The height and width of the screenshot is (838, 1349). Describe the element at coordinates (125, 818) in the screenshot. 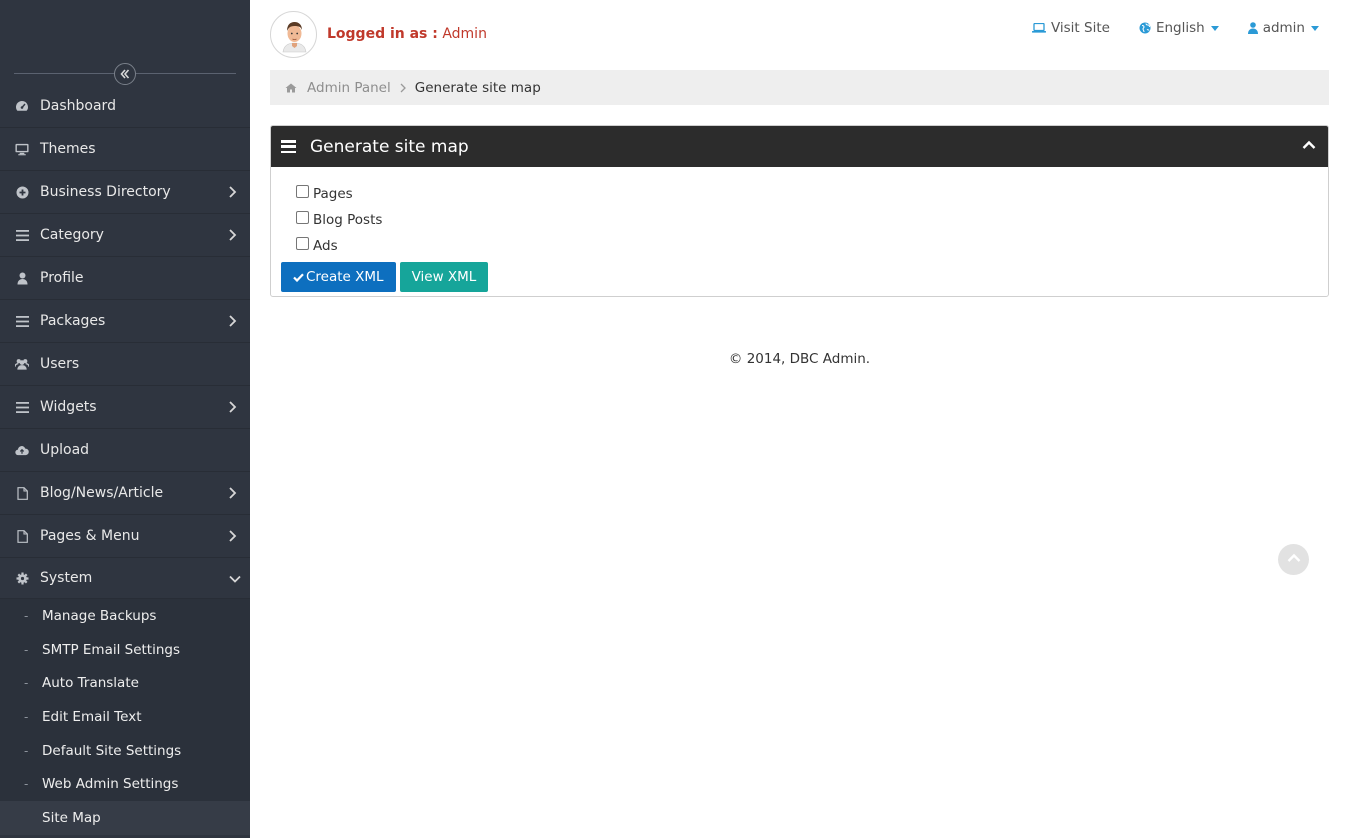

I see `submenu-item-site-map: - Site Map` at that location.